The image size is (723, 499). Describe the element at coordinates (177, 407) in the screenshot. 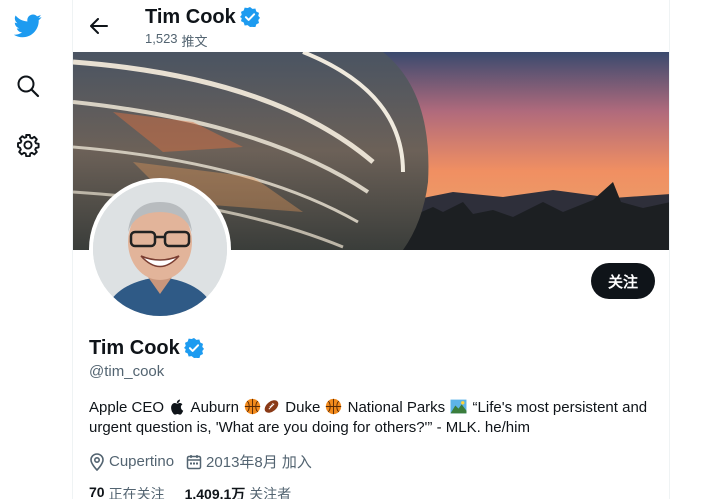

I see `apple-logo-icon` at that location.